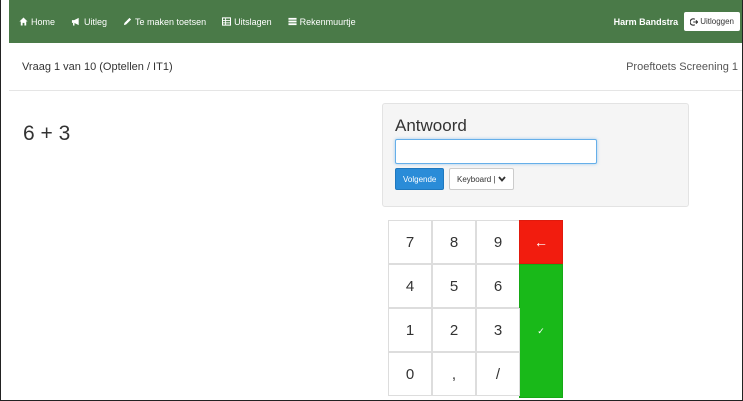 The height and width of the screenshot is (401, 743). I want to click on nav-item-uitleg: Uitleg, so click(89, 21).